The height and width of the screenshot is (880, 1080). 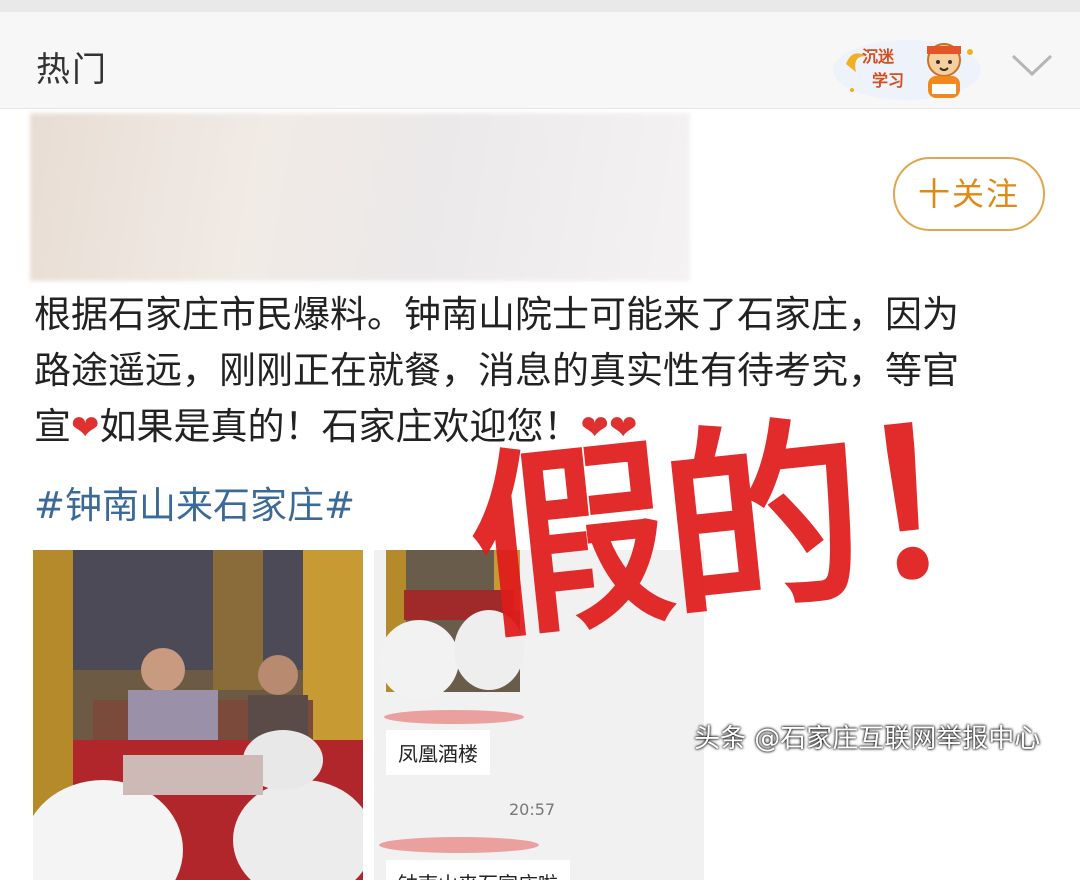 What do you see at coordinates (540, 6) in the screenshot?
I see `status-strip` at bounding box center [540, 6].